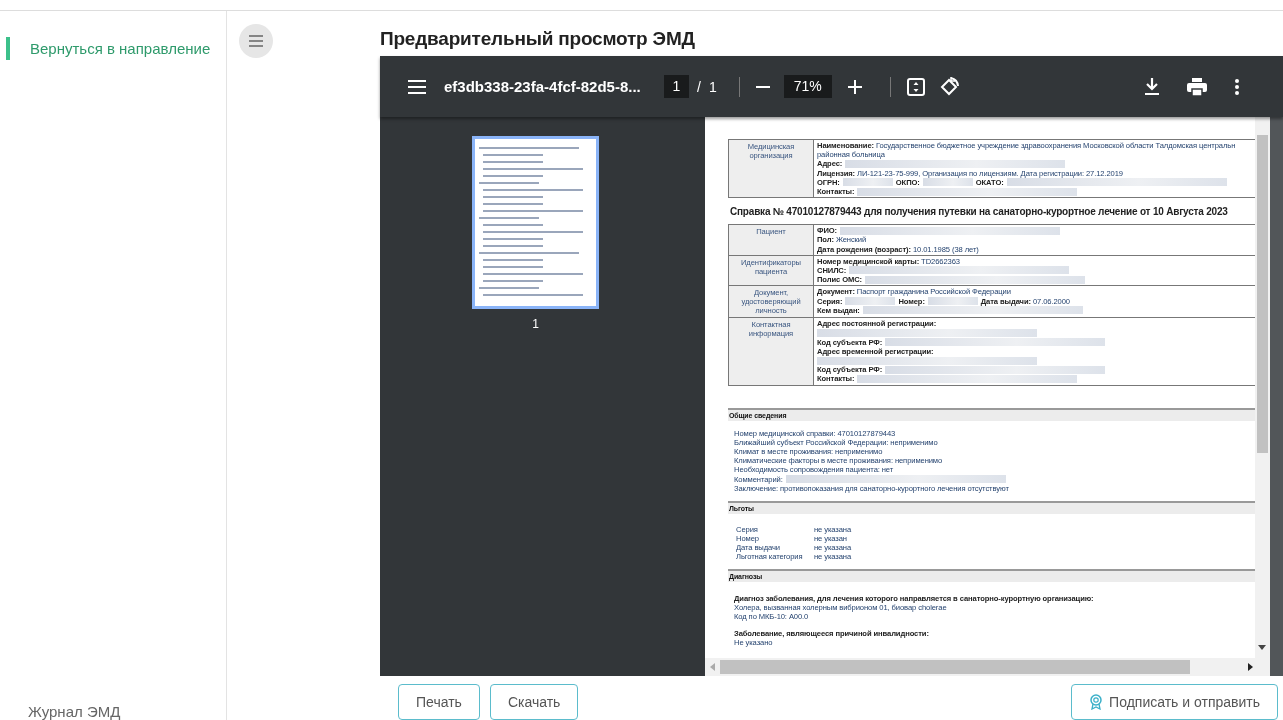 This screenshot has height=720, width=1283. Describe the element at coordinates (116, 48) in the screenshot. I see `nav-link: Вернуться в направление` at that location.